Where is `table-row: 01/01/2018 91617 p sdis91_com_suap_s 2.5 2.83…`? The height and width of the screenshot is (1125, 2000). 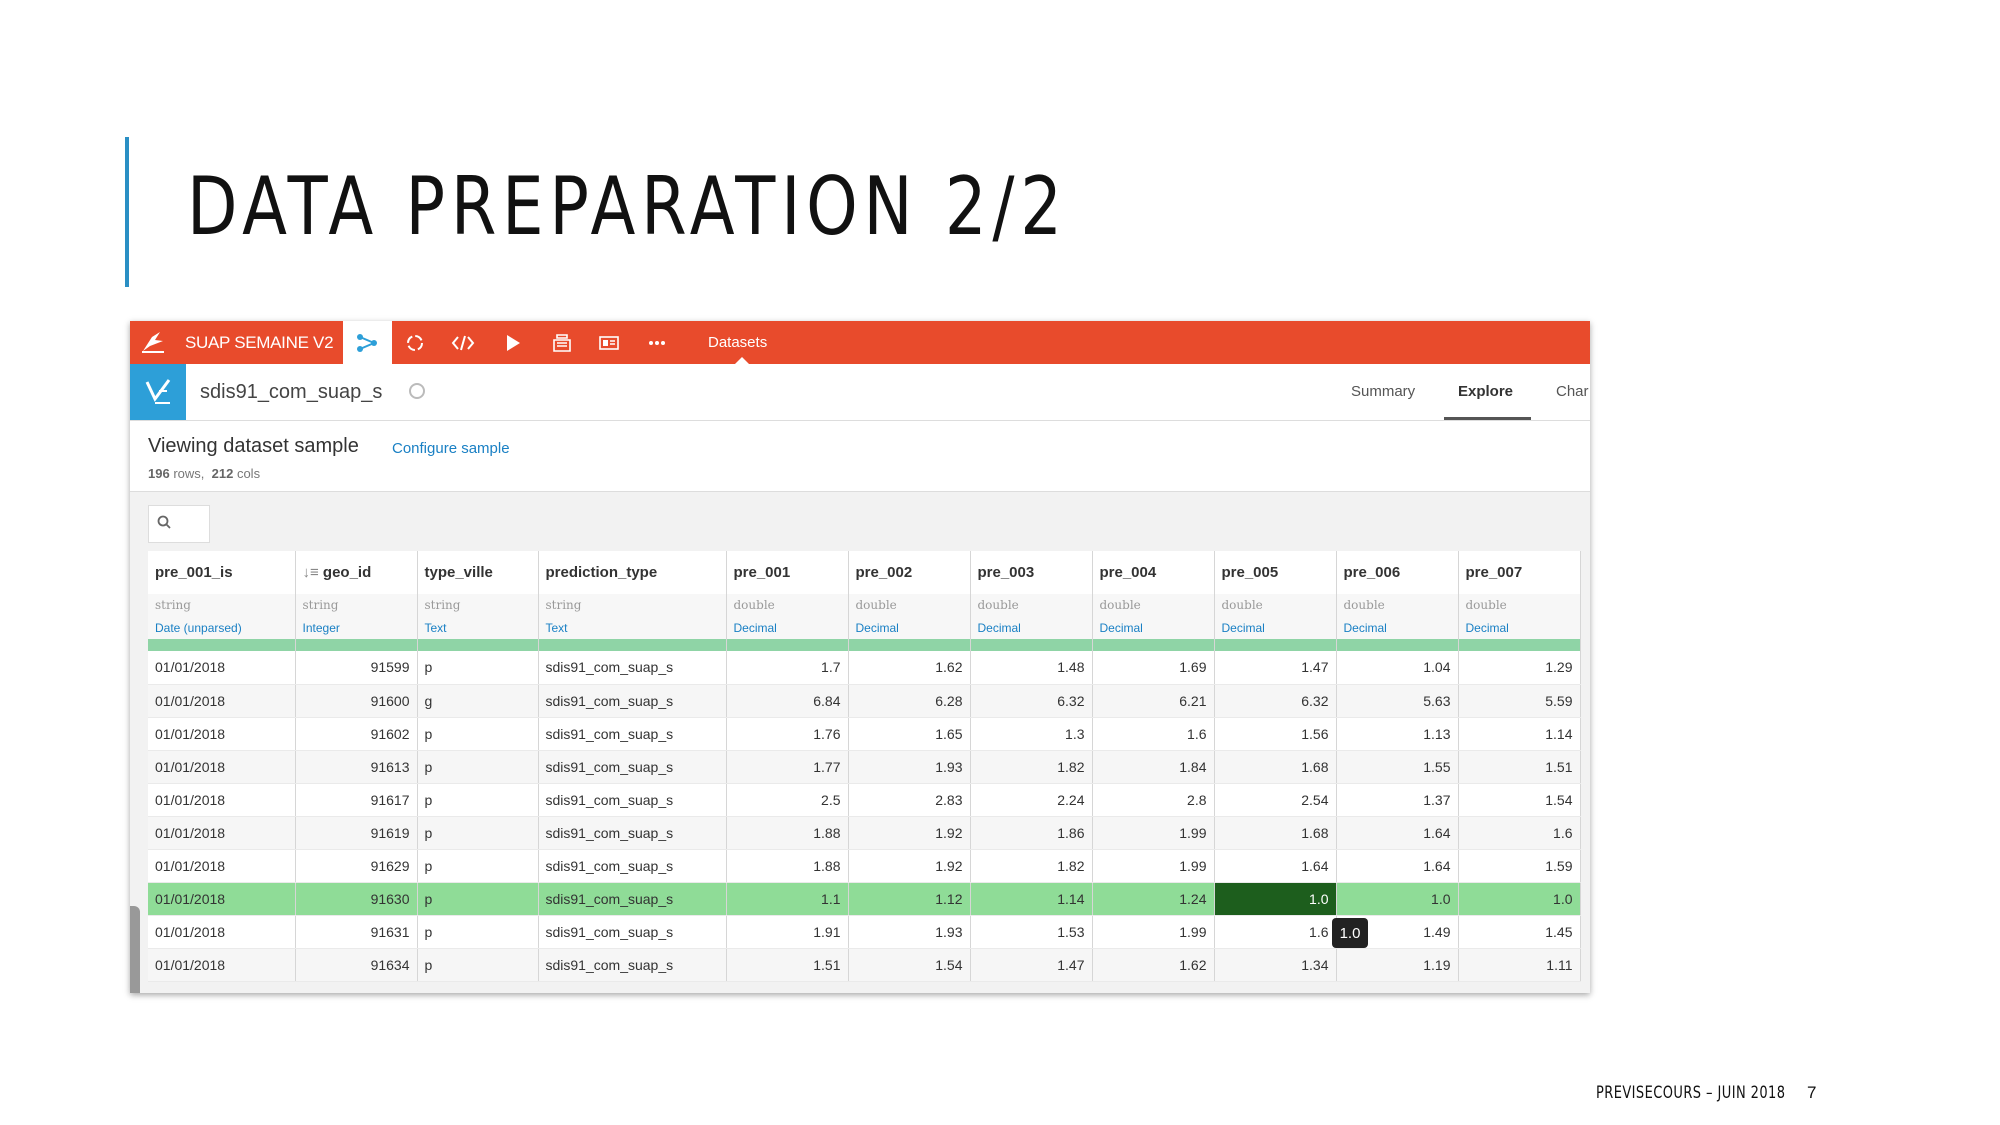 table-row: 01/01/2018 91617 p sdis91_com_suap_s 2.5 2.83… is located at coordinates (864, 800).